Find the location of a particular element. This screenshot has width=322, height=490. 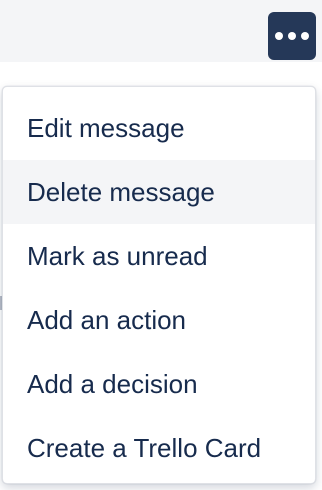

more-actions-button is located at coordinates (292, 36).